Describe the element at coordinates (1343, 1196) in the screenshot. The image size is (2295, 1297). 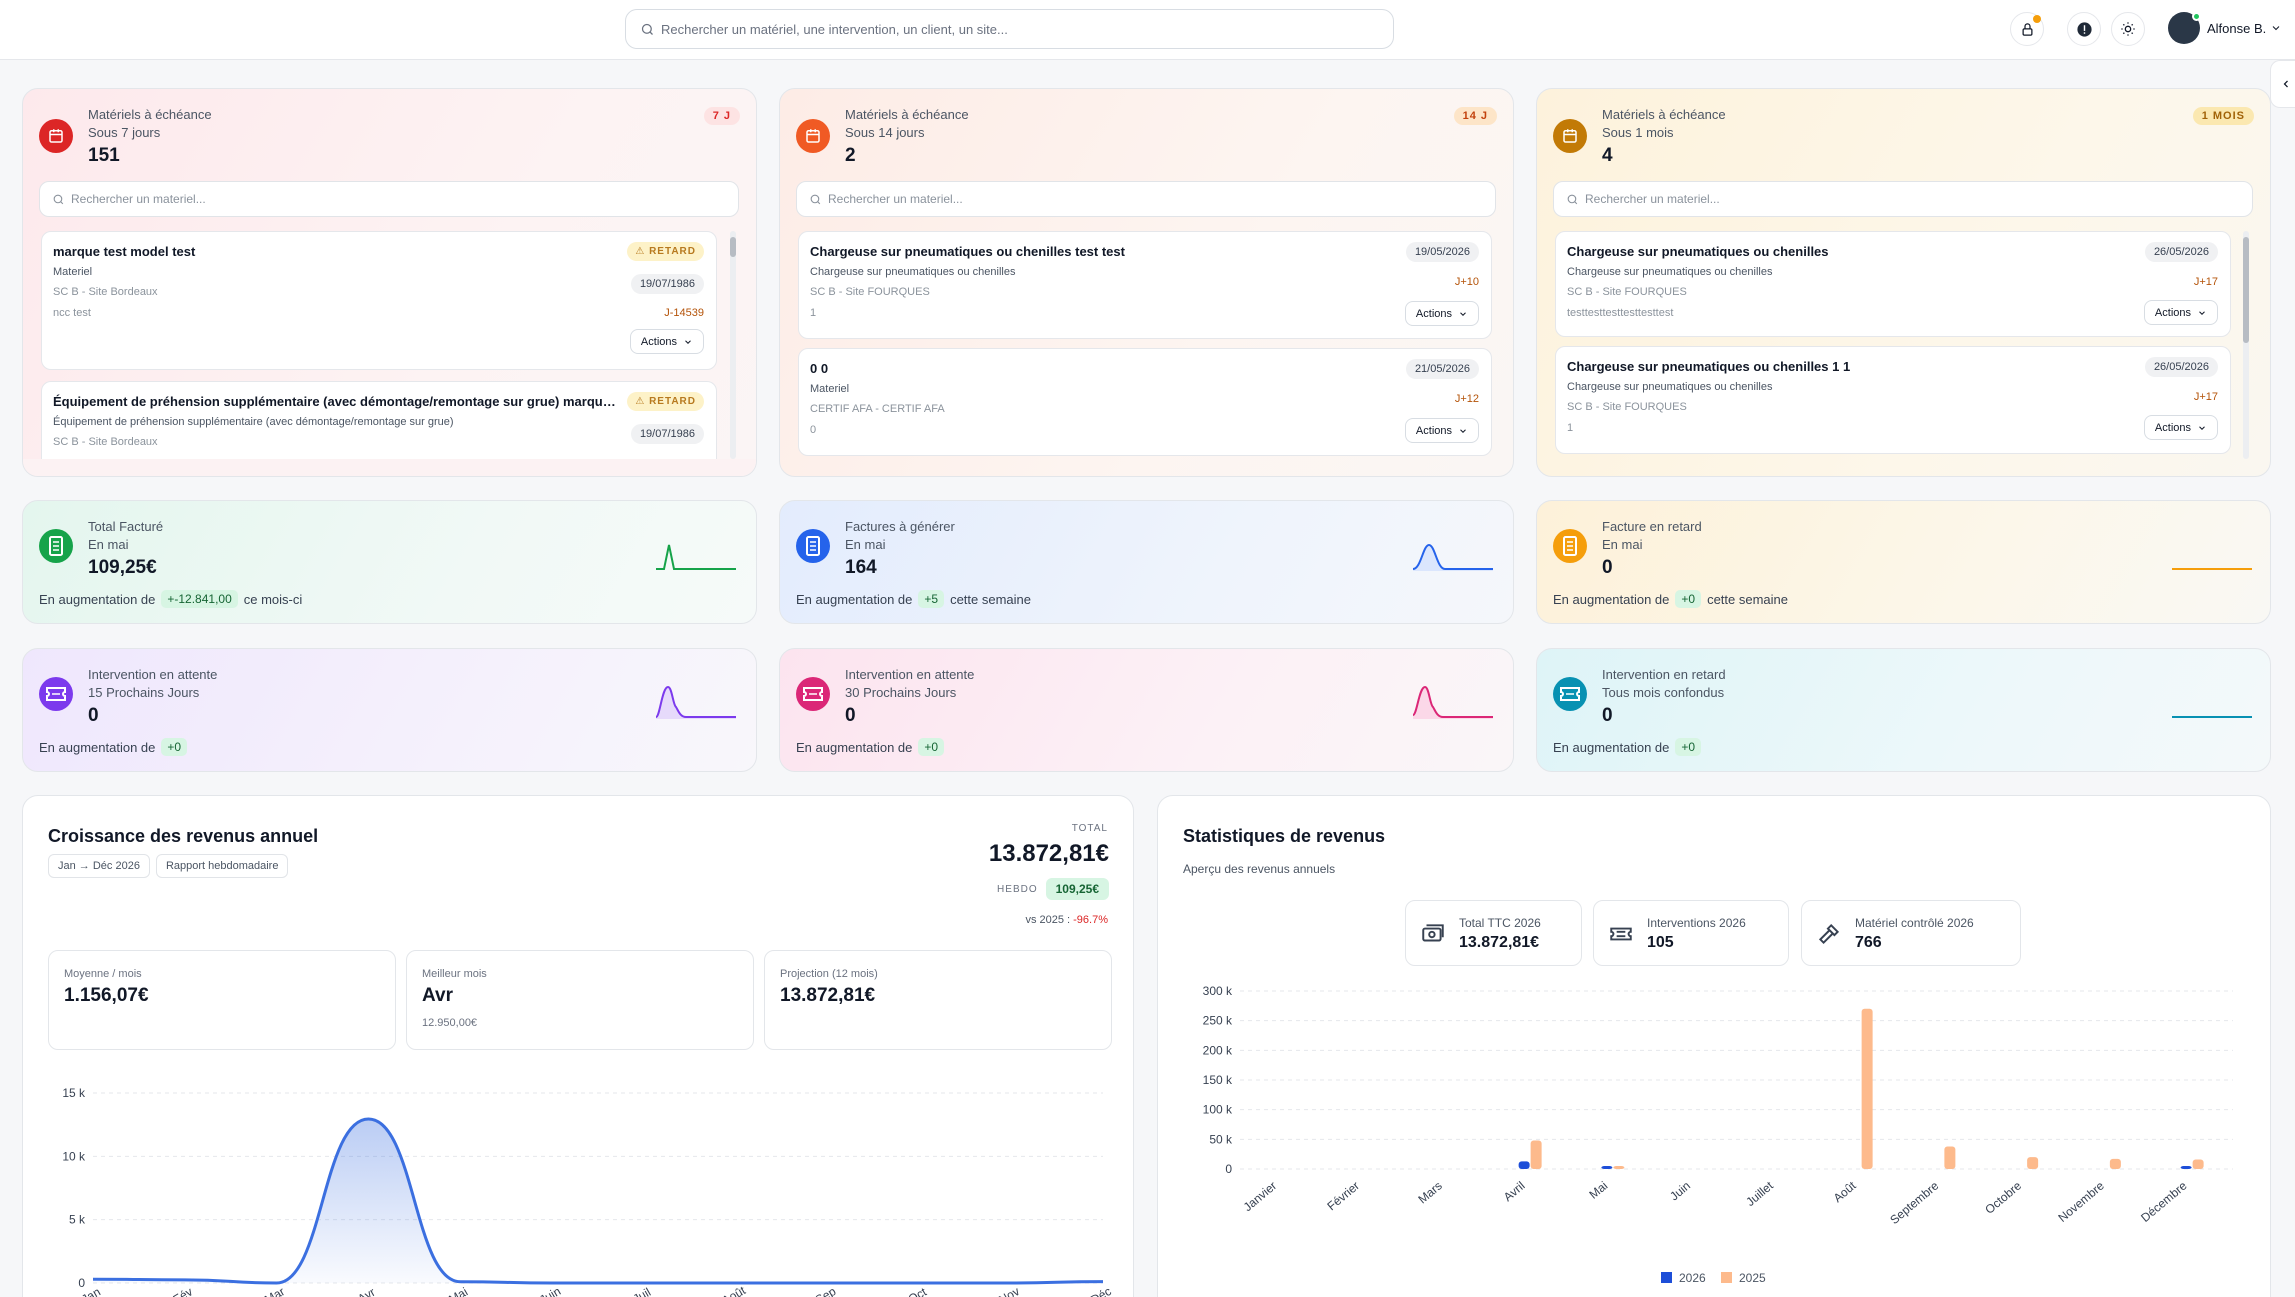
I see `x-tick-label: Février` at that location.